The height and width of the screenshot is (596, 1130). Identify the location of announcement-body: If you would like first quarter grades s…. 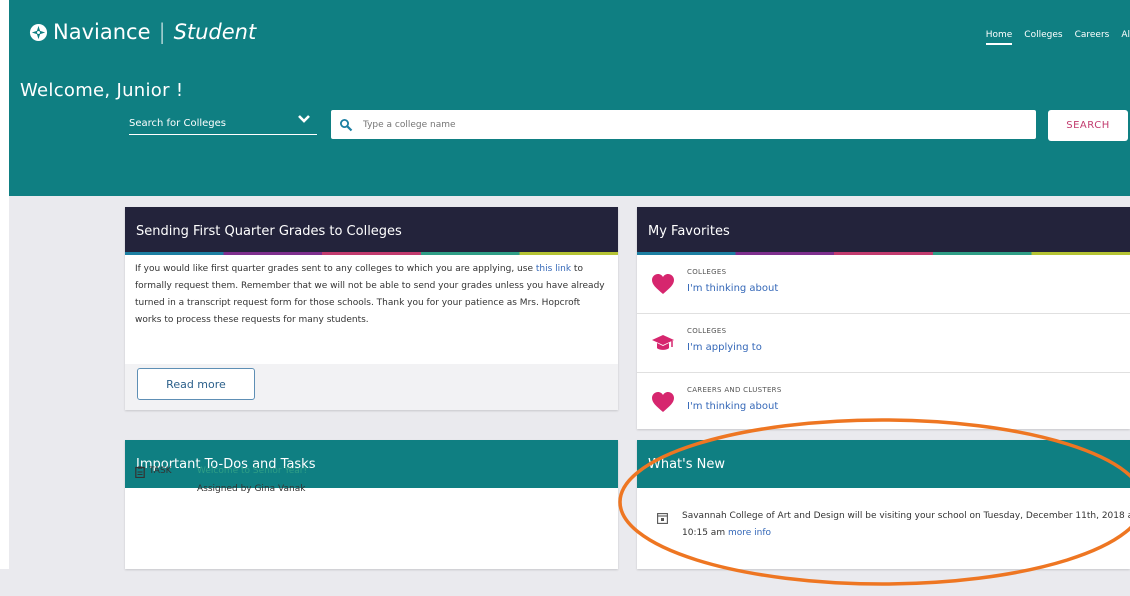
(371, 292).